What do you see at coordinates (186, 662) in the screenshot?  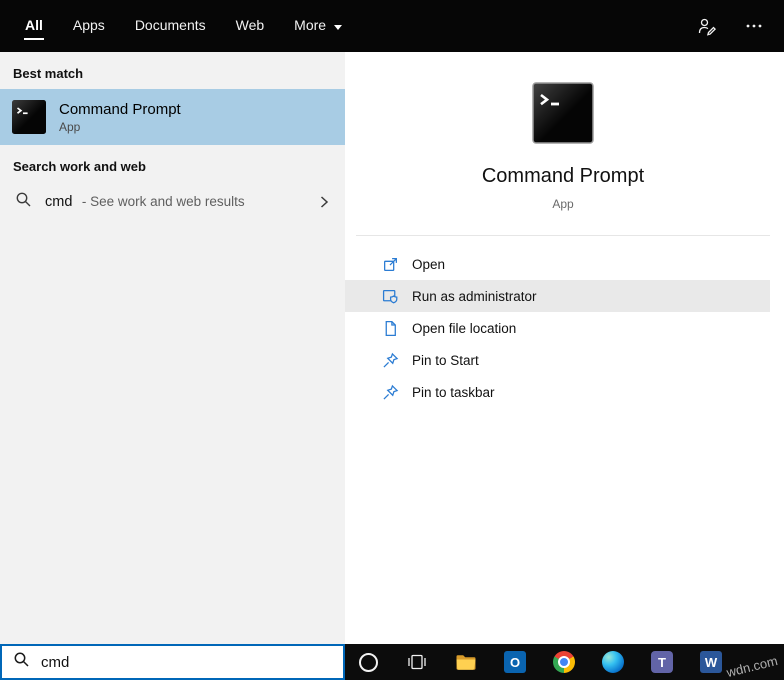 I see `search-input` at bounding box center [186, 662].